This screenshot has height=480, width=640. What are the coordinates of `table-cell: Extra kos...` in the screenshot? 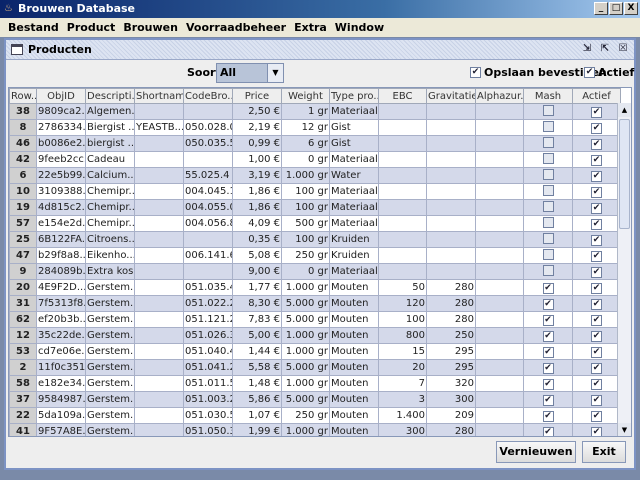 It's located at (110, 271).